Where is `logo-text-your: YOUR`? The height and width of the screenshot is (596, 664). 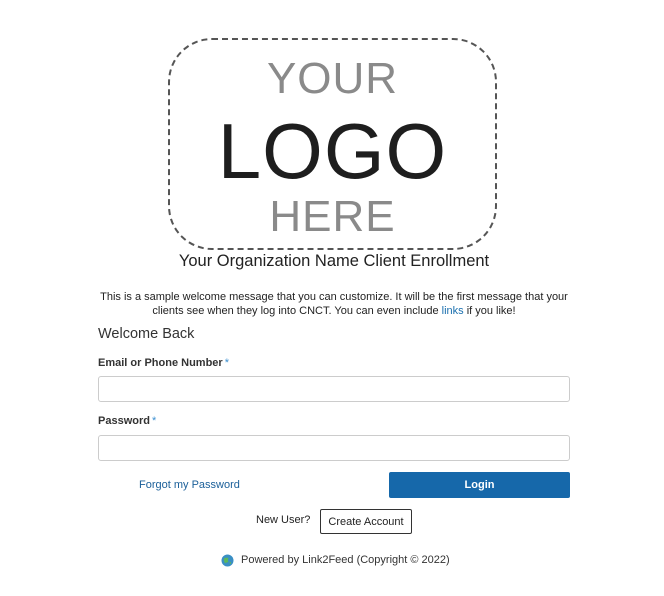
logo-text-your: YOUR is located at coordinates (332, 78).